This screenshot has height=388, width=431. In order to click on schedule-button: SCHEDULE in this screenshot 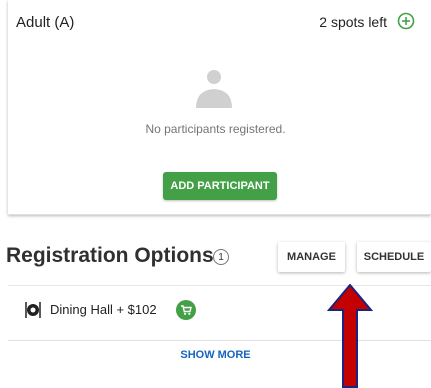, I will do `click(394, 257)`.